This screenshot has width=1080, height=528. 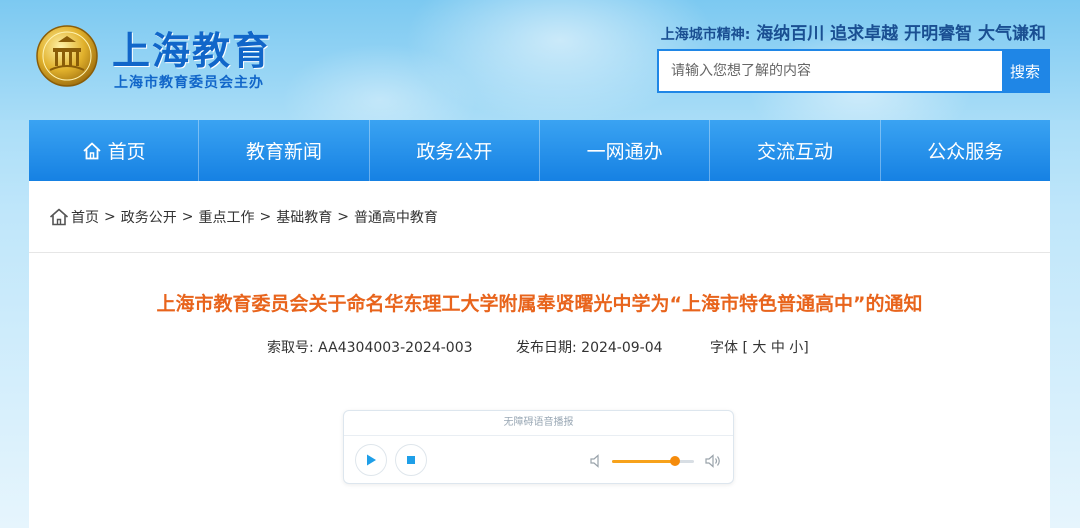 I want to click on index-label: 索取号:, so click(x=290, y=348).